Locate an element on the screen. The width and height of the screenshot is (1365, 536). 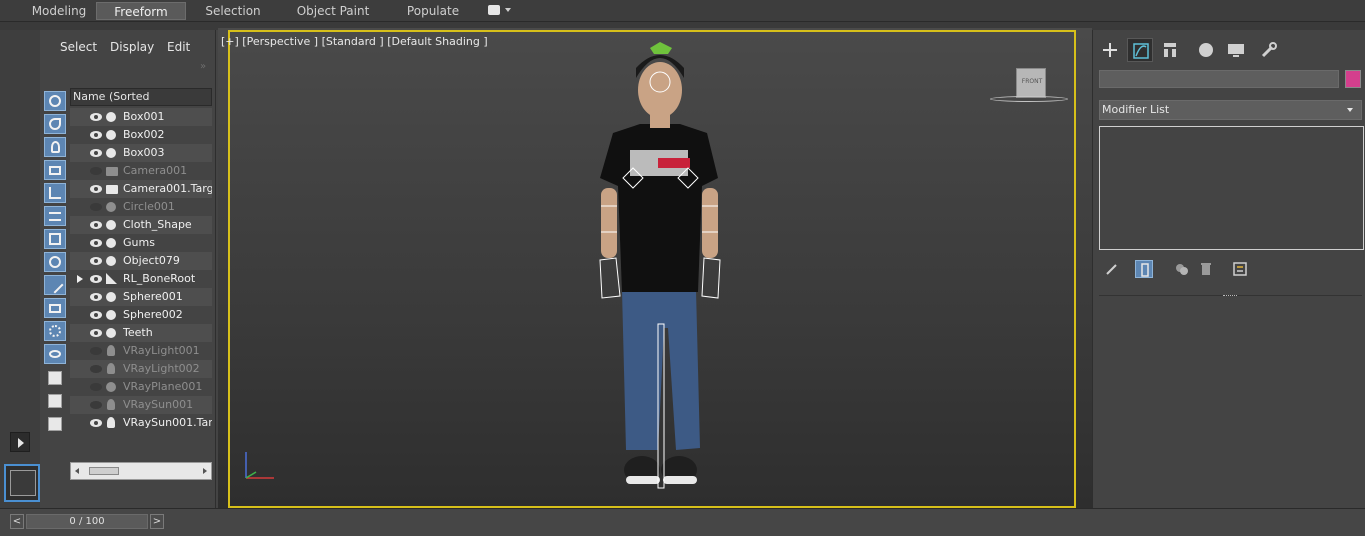
column-header-name: Name (Sorted Ascending) is located at coordinates (141, 103).